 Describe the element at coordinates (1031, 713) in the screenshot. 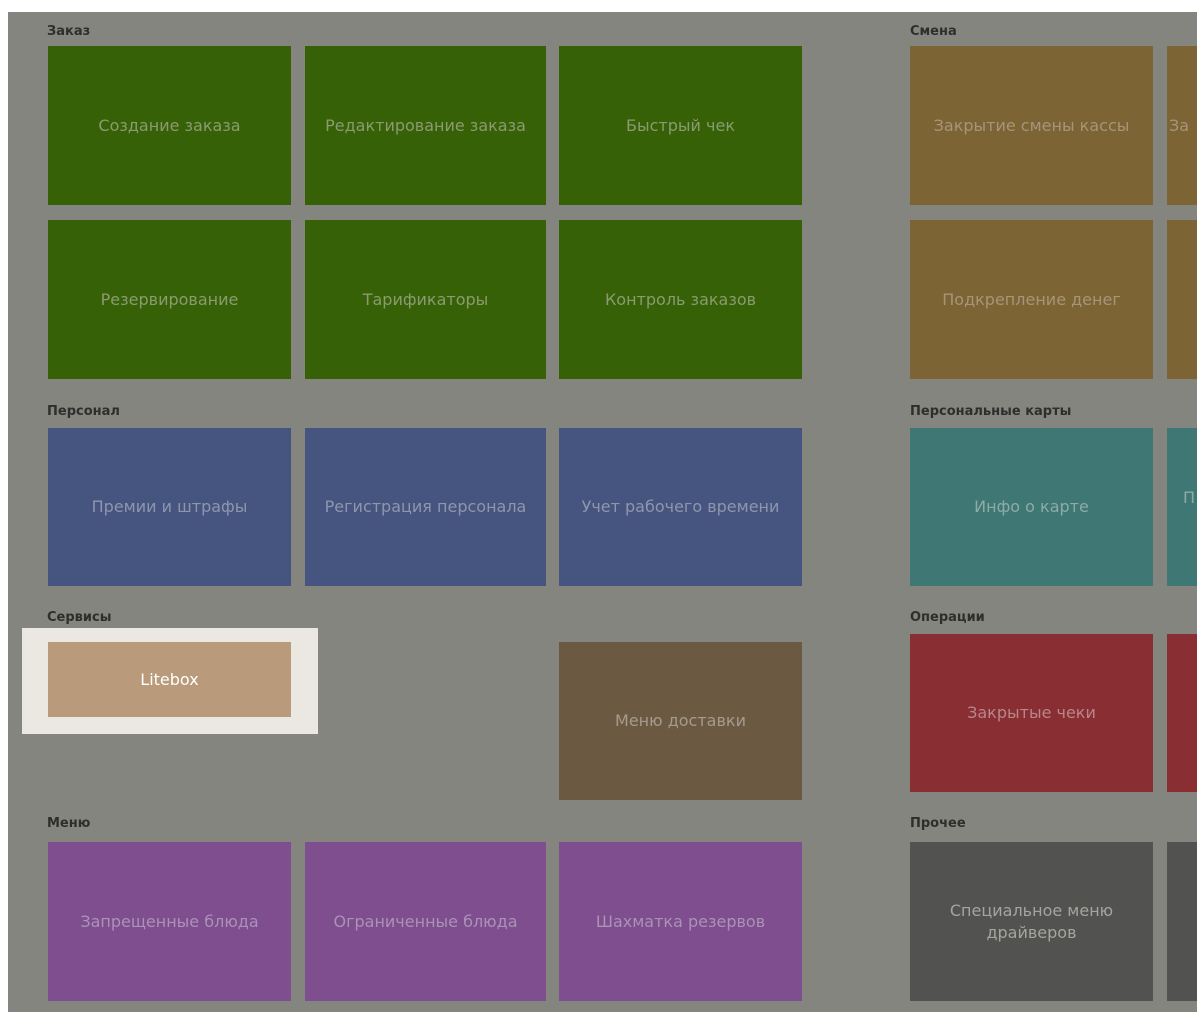

I see `closed-checks-button: Закрытые чеки` at that location.